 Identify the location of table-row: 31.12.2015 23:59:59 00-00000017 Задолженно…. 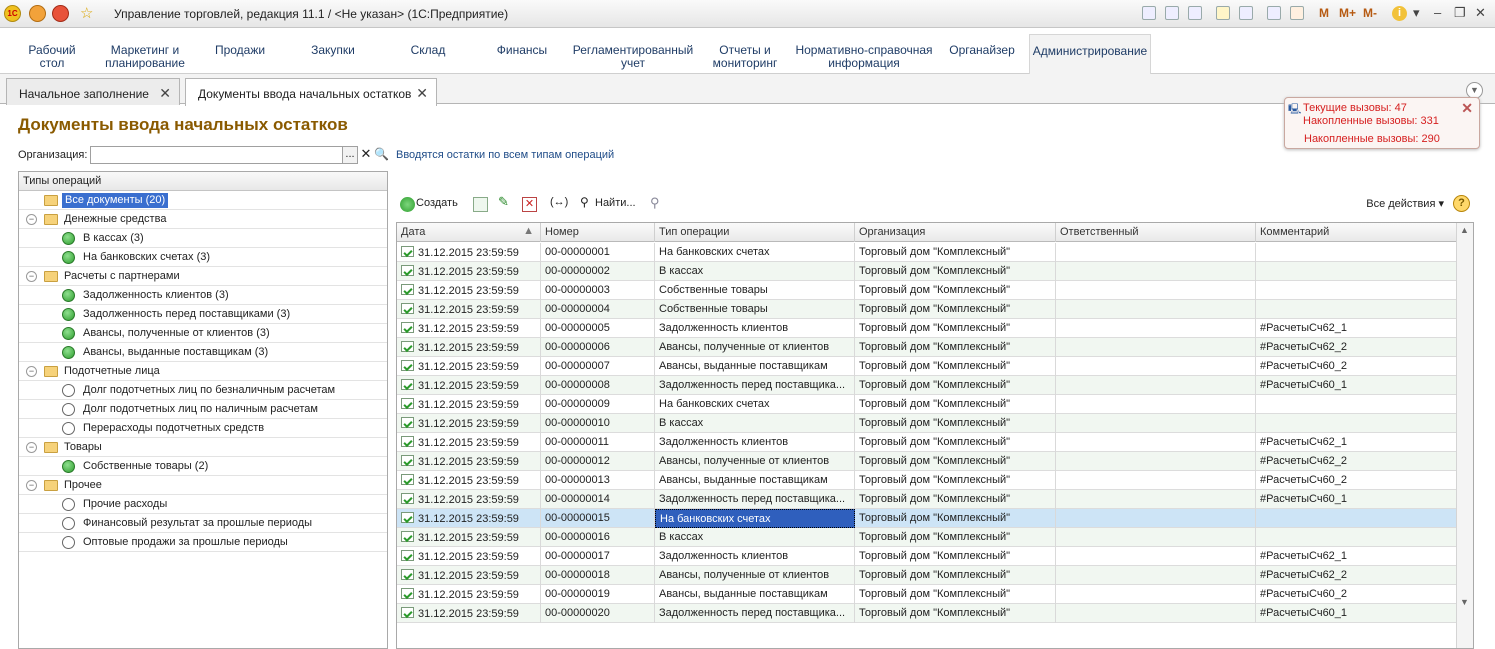
(927, 556).